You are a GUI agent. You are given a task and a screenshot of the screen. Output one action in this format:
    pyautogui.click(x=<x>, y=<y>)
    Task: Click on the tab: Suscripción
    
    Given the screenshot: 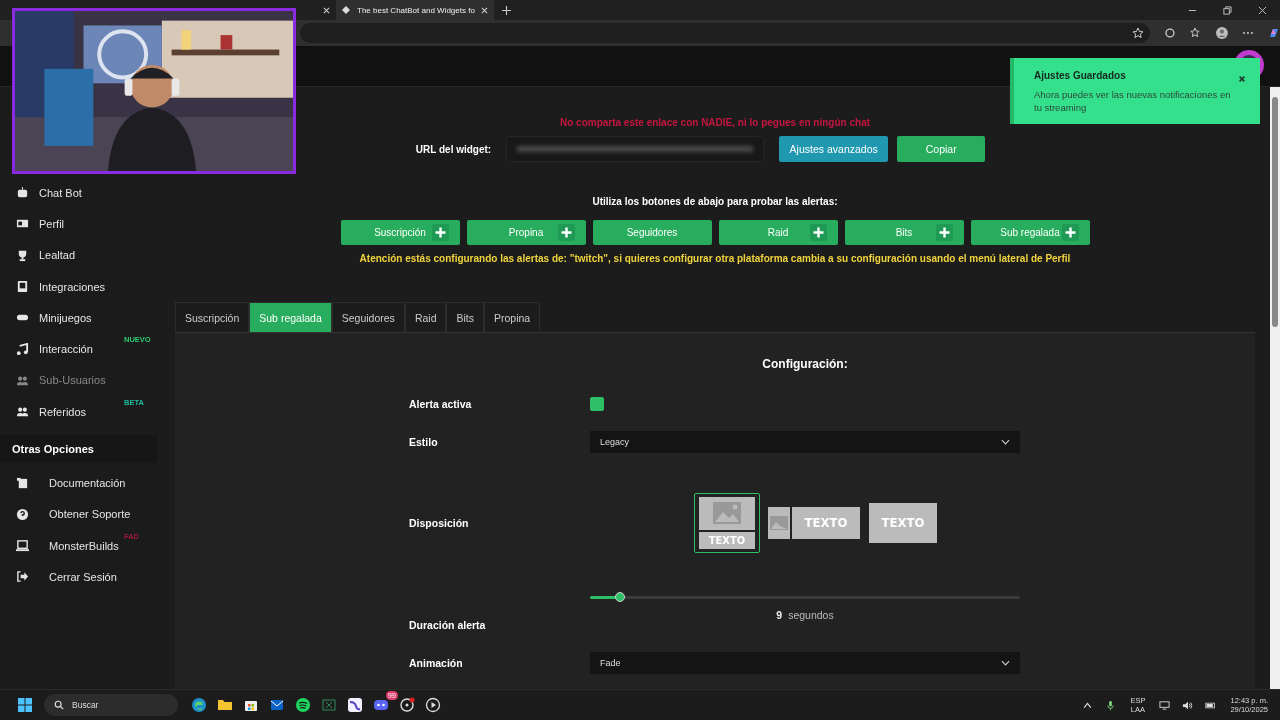 What is the action you would take?
    pyautogui.click(x=212, y=317)
    